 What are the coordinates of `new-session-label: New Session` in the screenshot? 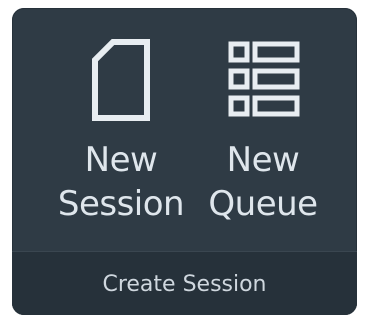 It's located at (121, 182).